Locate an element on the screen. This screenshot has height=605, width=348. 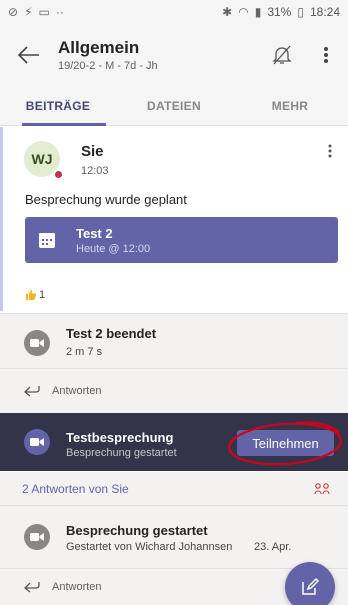
screen-icon: ▭ is located at coordinates (44, 12).